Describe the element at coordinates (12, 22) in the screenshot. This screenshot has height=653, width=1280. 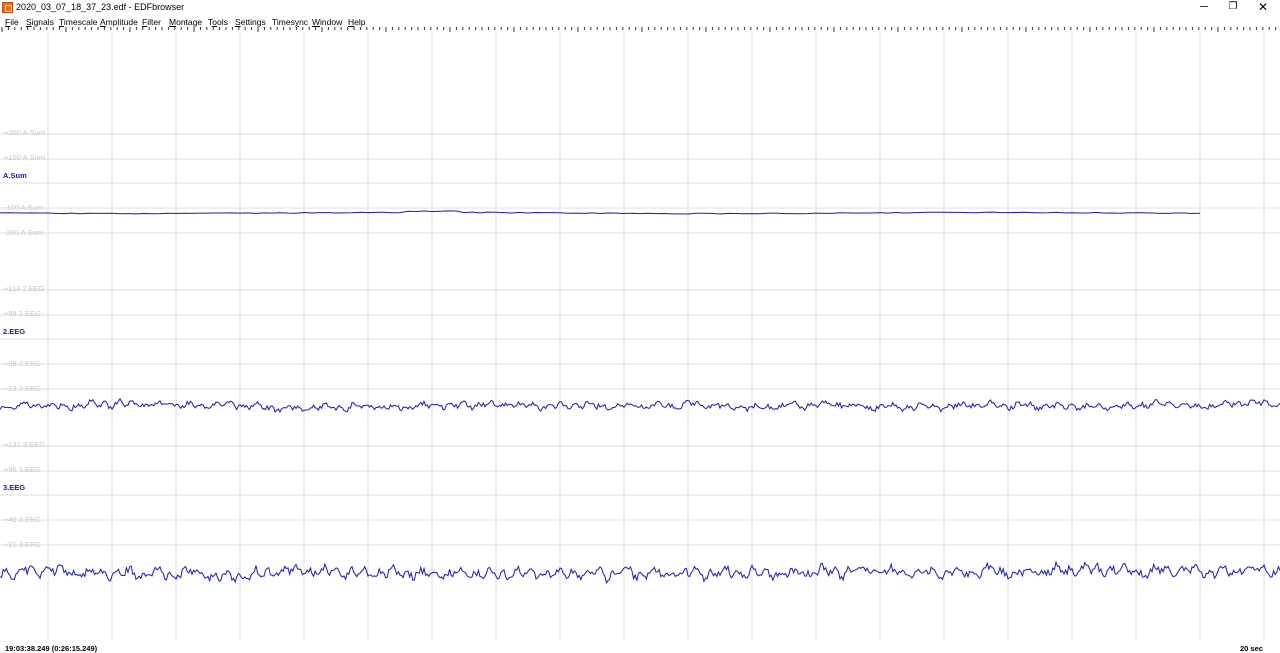
I see `menu-file: File` at that location.